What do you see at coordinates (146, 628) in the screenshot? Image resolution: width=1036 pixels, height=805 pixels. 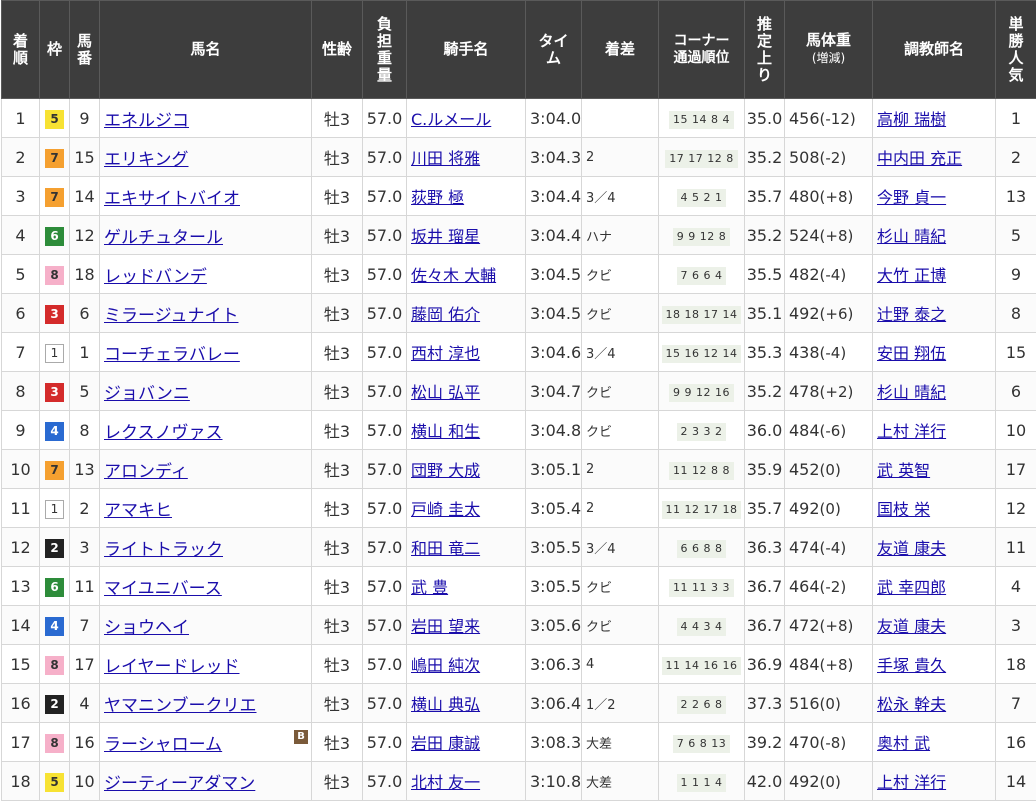 I see `horse-name-link: ショウヘイ` at bounding box center [146, 628].